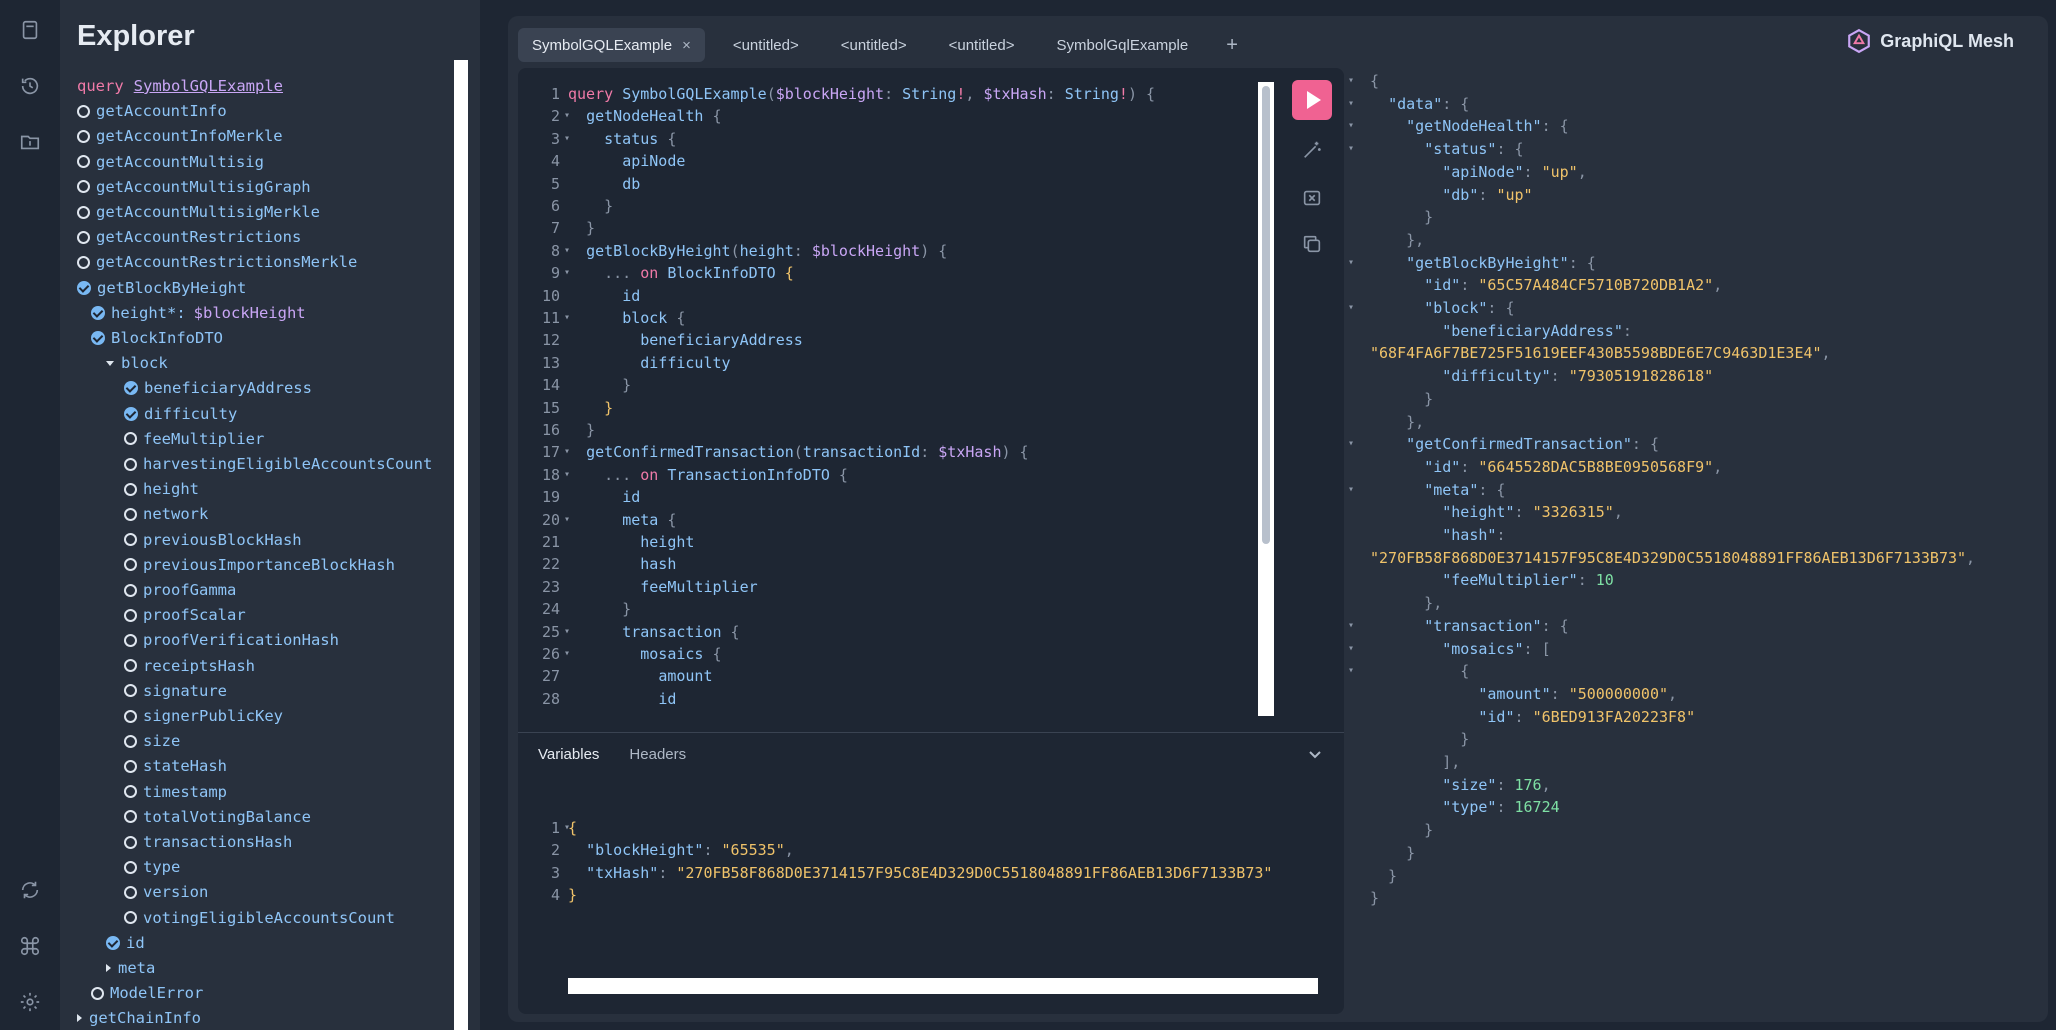 The image size is (2056, 1030). I want to click on docs-icon, so click(30, 30).